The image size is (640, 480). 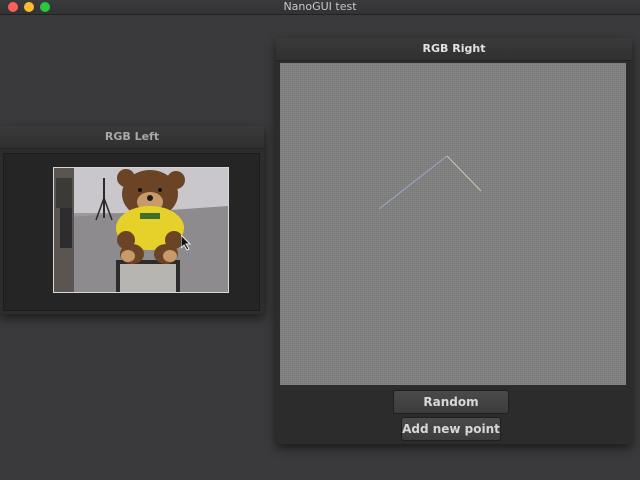 What do you see at coordinates (186, 243) in the screenshot?
I see `cursor-icon` at bounding box center [186, 243].